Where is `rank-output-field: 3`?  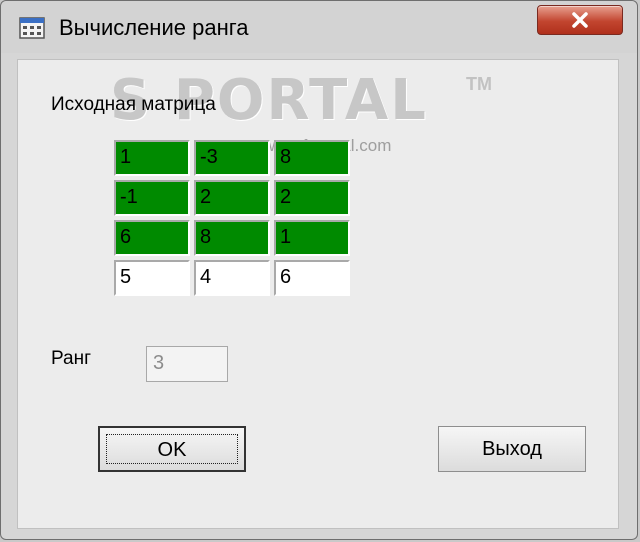
rank-output-field: 3 is located at coordinates (187, 364).